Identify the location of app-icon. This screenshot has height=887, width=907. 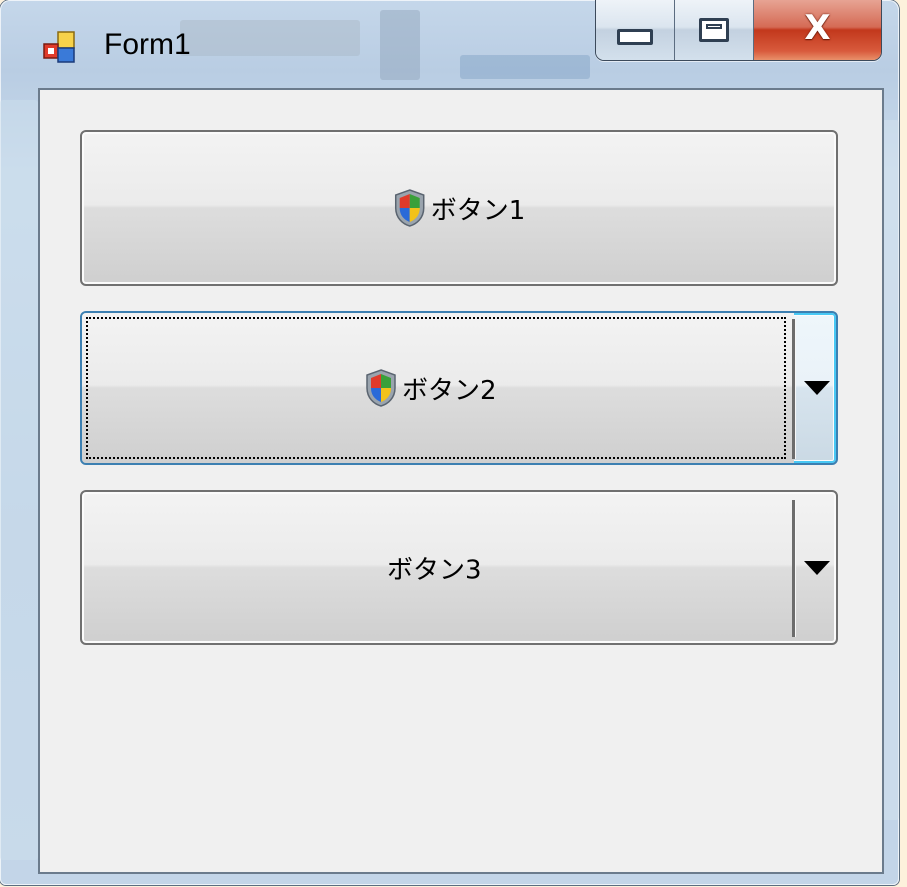
(59, 47).